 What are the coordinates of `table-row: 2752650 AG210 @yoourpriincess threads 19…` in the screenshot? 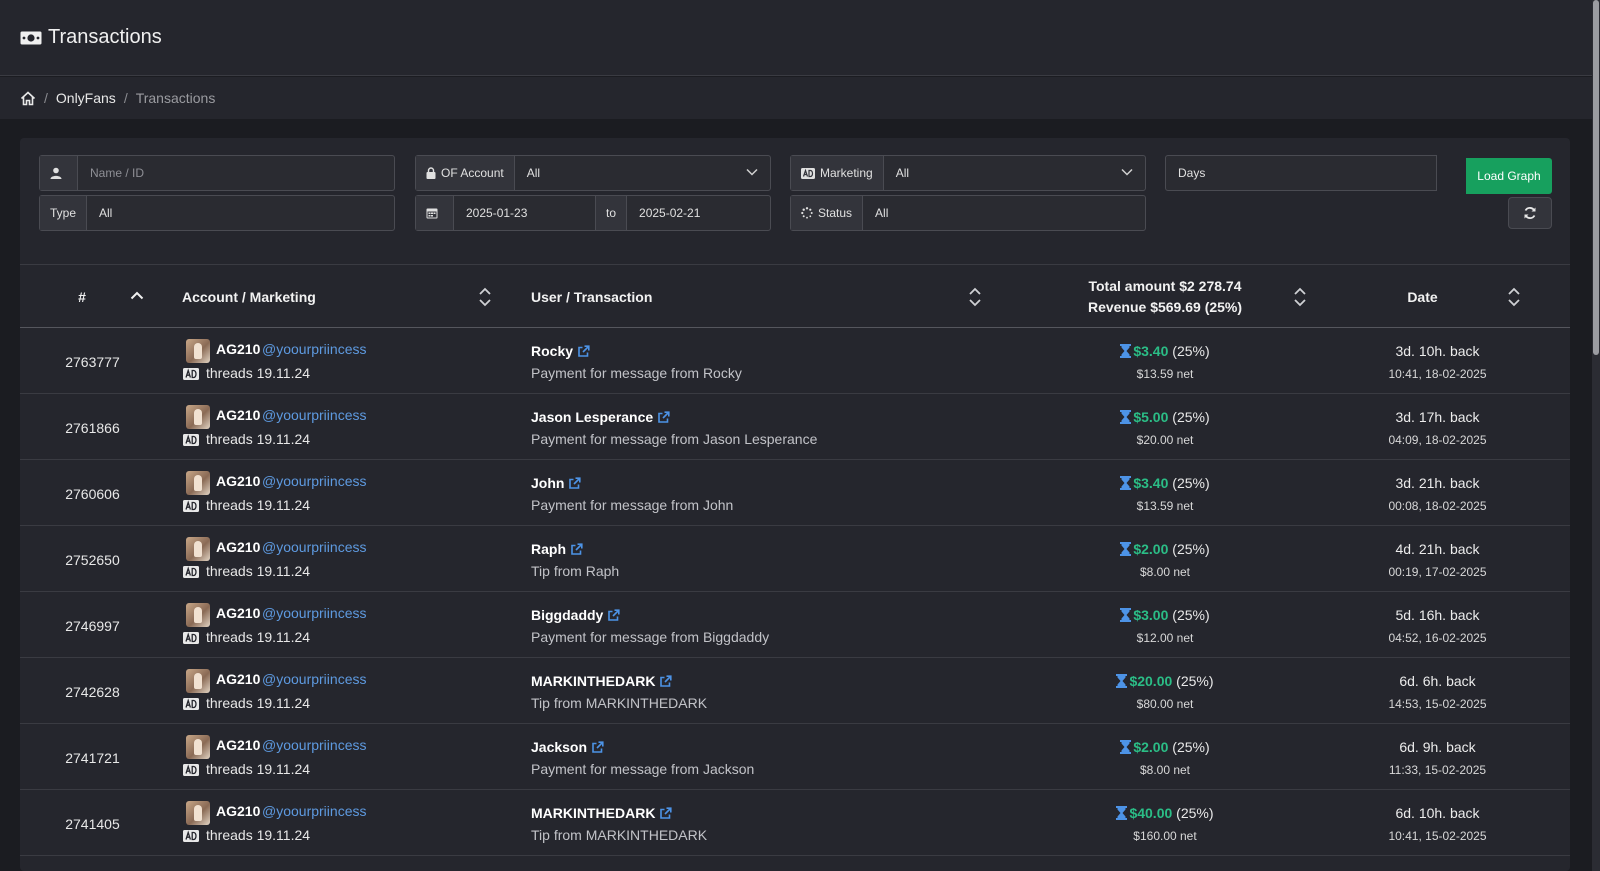 It's located at (795, 559).